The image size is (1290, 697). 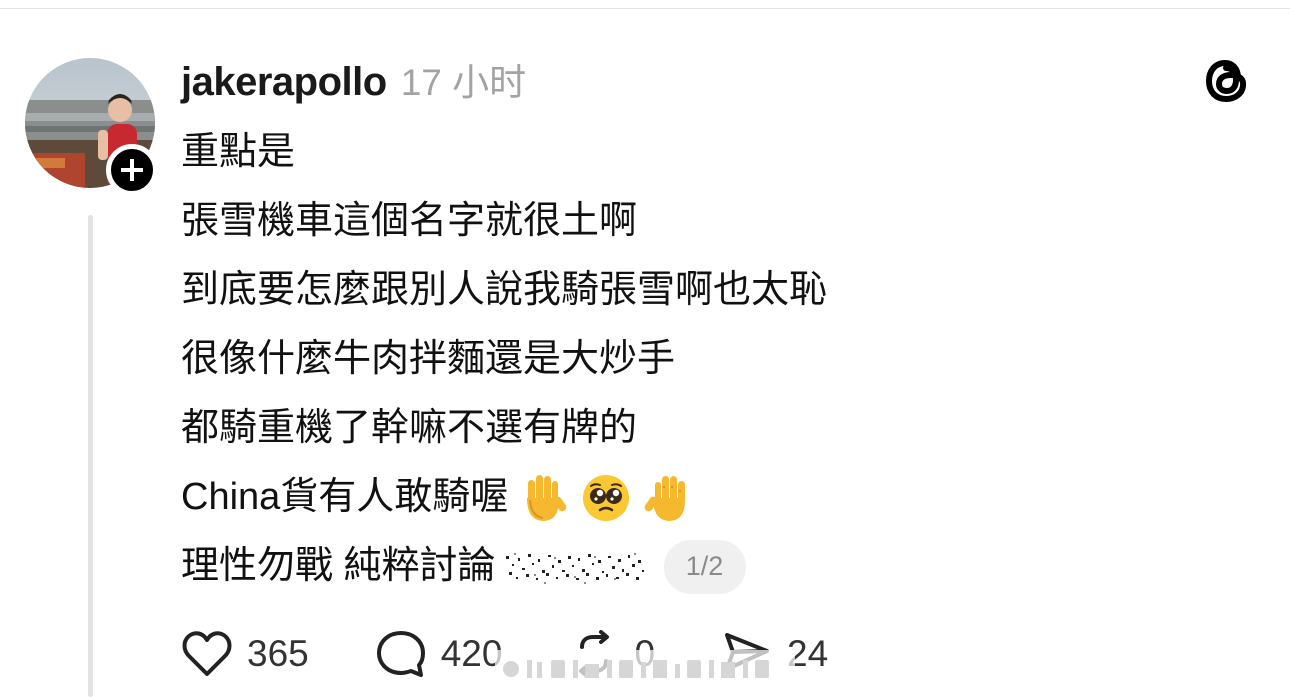 What do you see at coordinates (606, 498) in the screenshot?
I see `pleading-face-icon` at bounding box center [606, 498].